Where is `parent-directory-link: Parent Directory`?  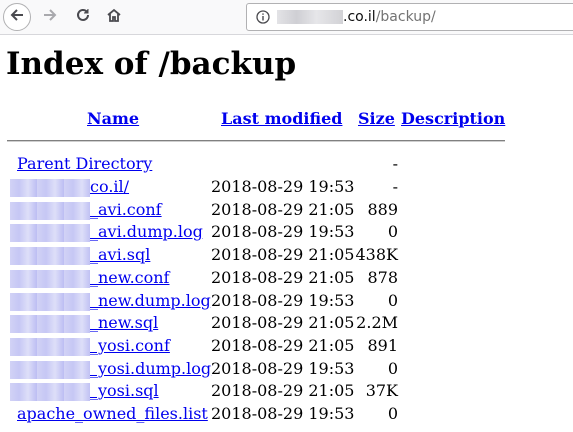 parent-directory-link: Parent Directory is located at coordinates (84, 163).